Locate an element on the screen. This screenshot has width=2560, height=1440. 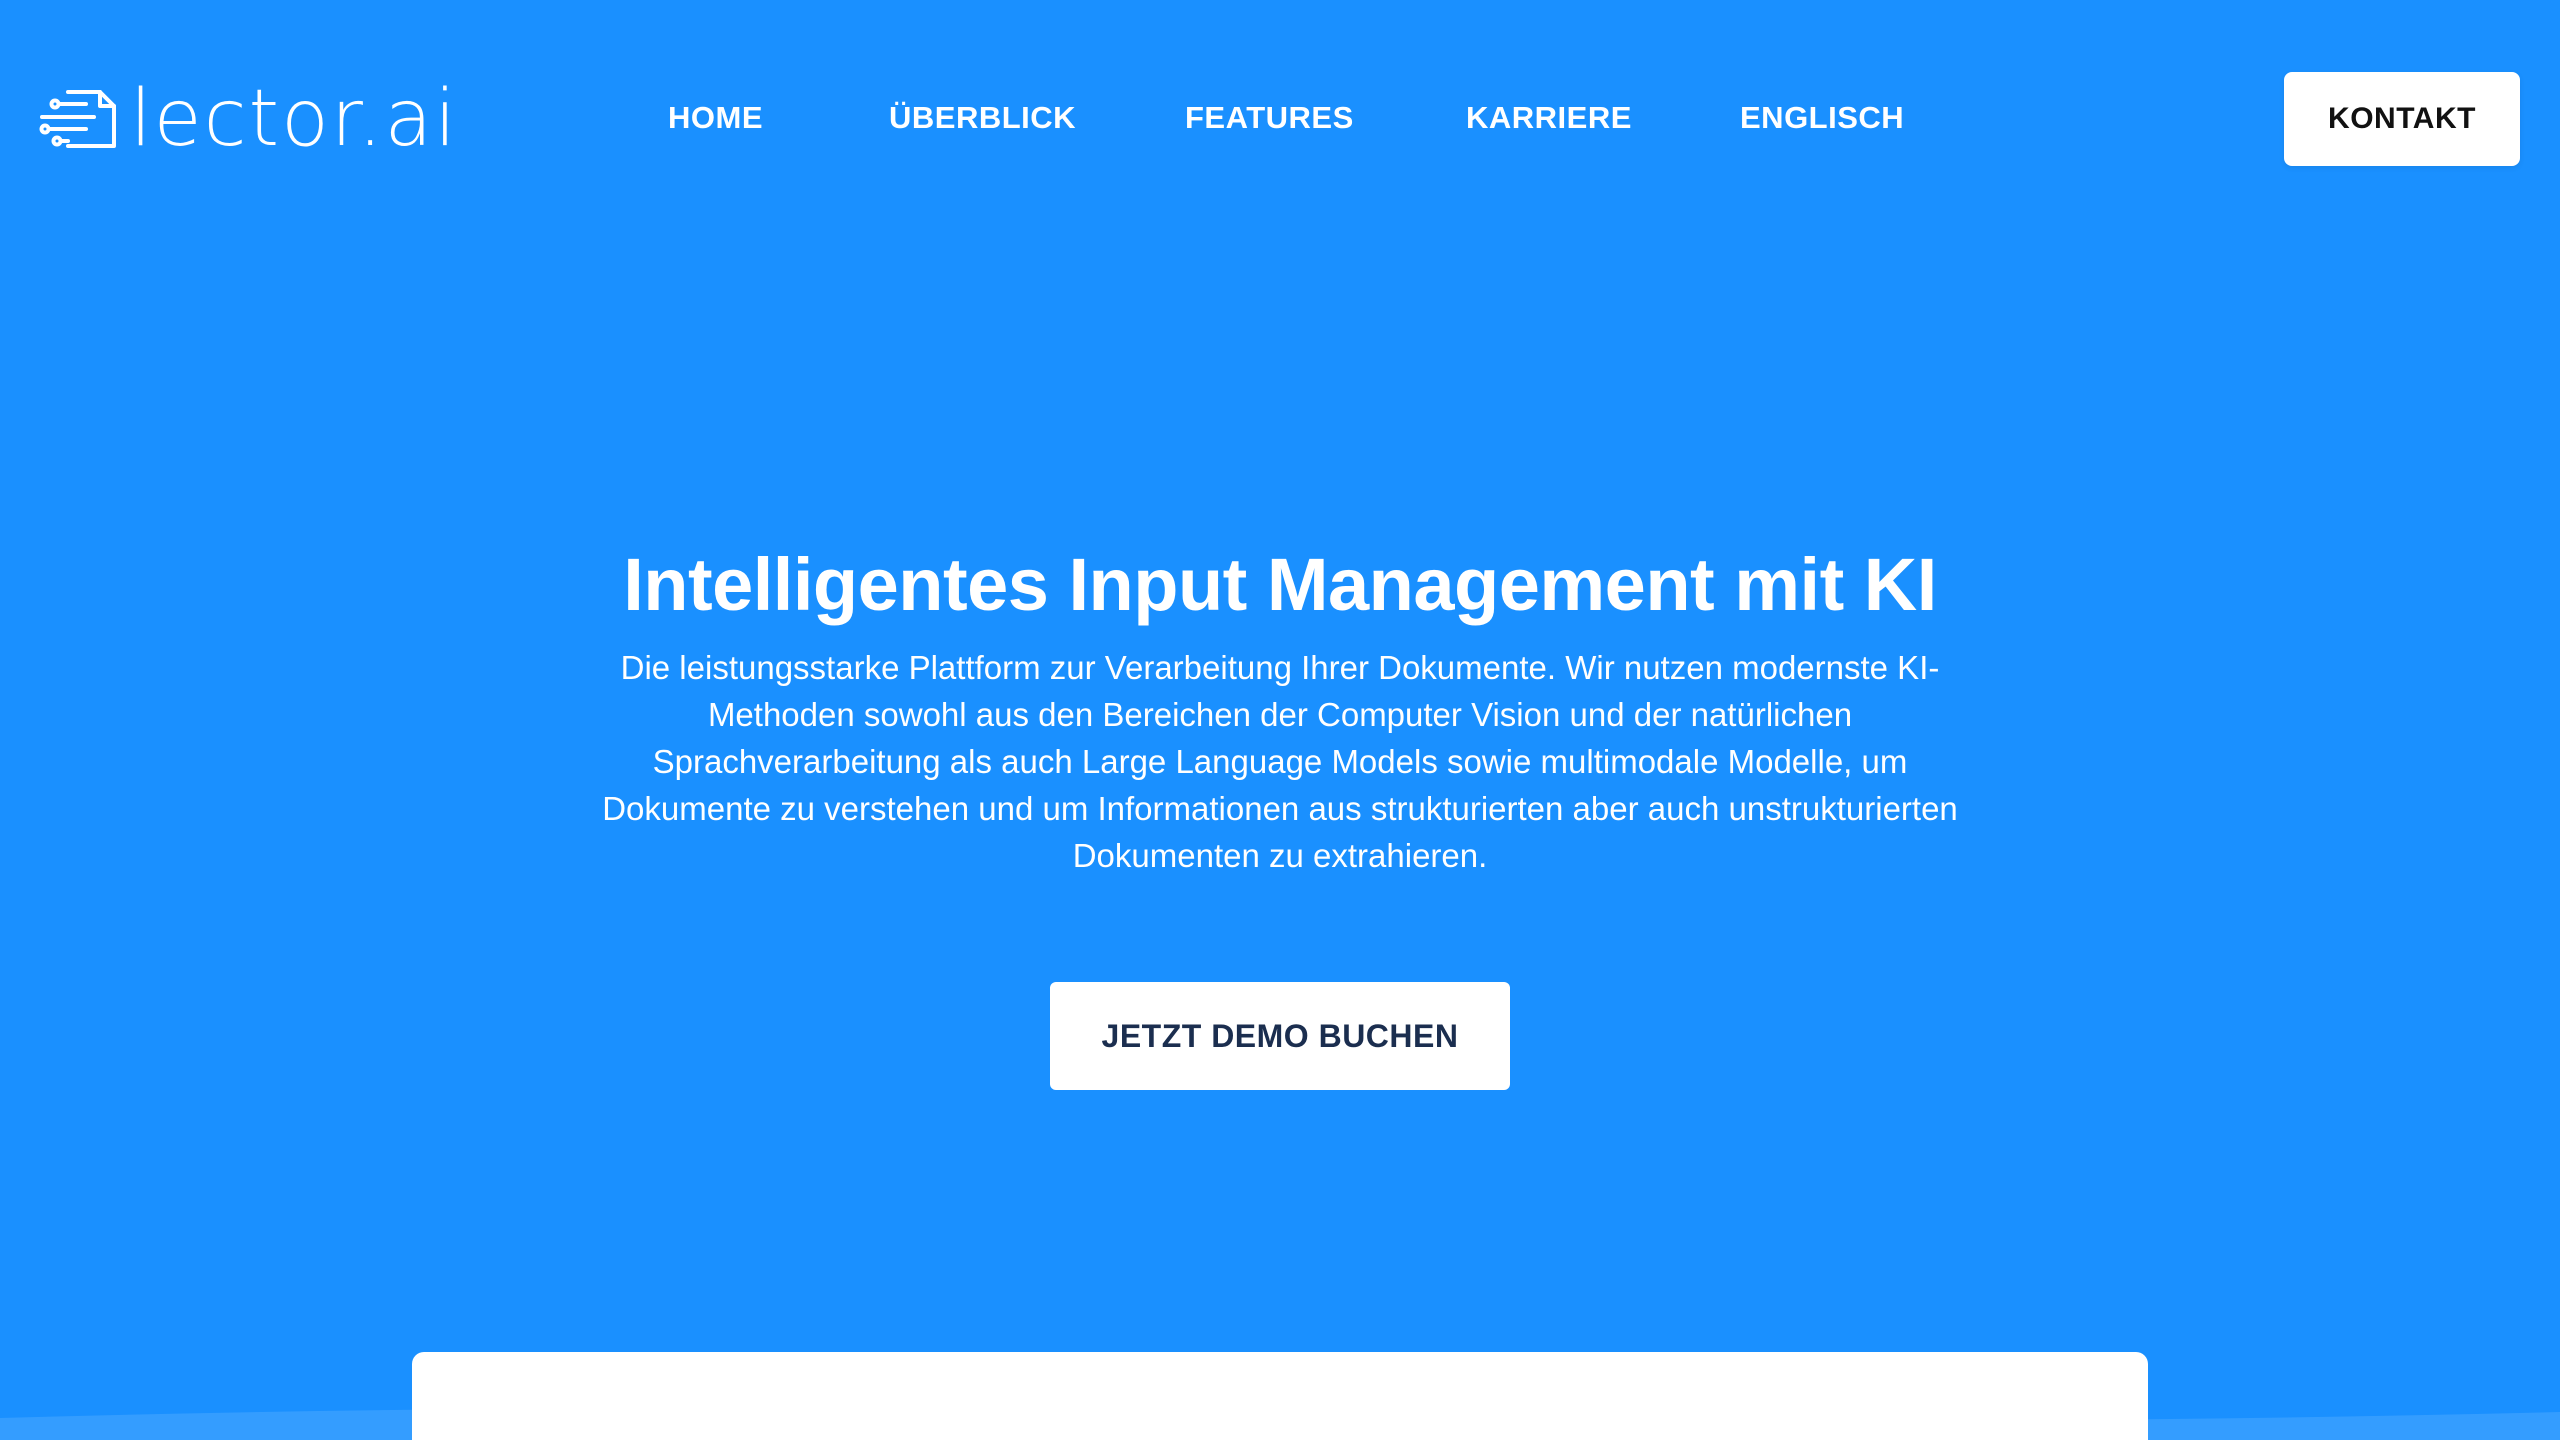
nav-item-karriere: KARRIERE is located at coordinates (1549, 118).